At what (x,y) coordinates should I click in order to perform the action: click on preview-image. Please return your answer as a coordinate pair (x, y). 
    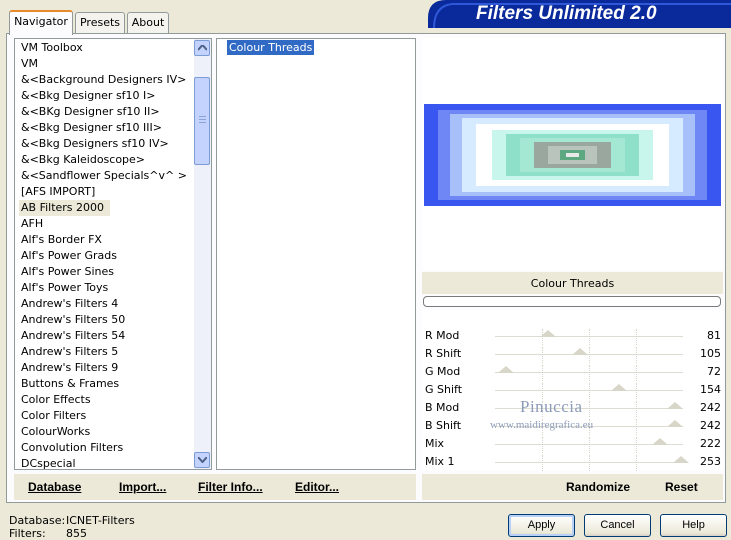
    Looking at the image, I should click on (572, 155).